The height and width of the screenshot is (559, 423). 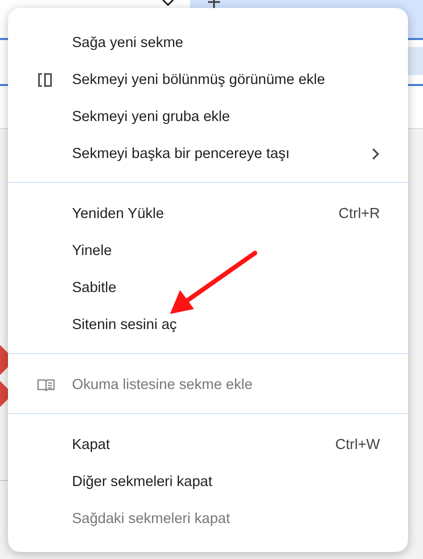 What do you see at coordinates (45, 80) in the screenshot?
I see `split-view-icon` at bounding box center [45, 80].